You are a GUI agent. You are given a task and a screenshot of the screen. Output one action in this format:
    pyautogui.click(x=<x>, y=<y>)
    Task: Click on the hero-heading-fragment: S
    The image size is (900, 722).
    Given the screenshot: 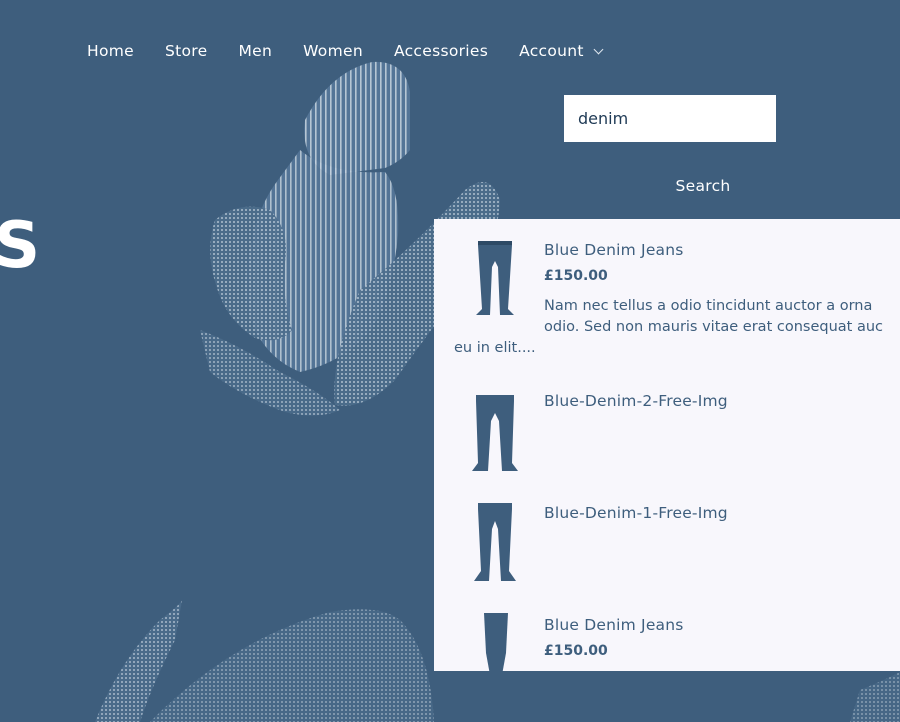 What is the action you would take?
    pyautogui.click(x=20, y=246)
    